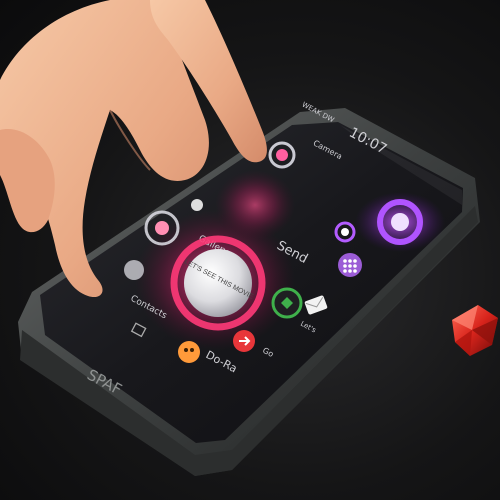 This screenshot has width=500, height=500. Describe the element at coordinates (189, 352) in the screenshot. I see `orange-app-icon` at that location.